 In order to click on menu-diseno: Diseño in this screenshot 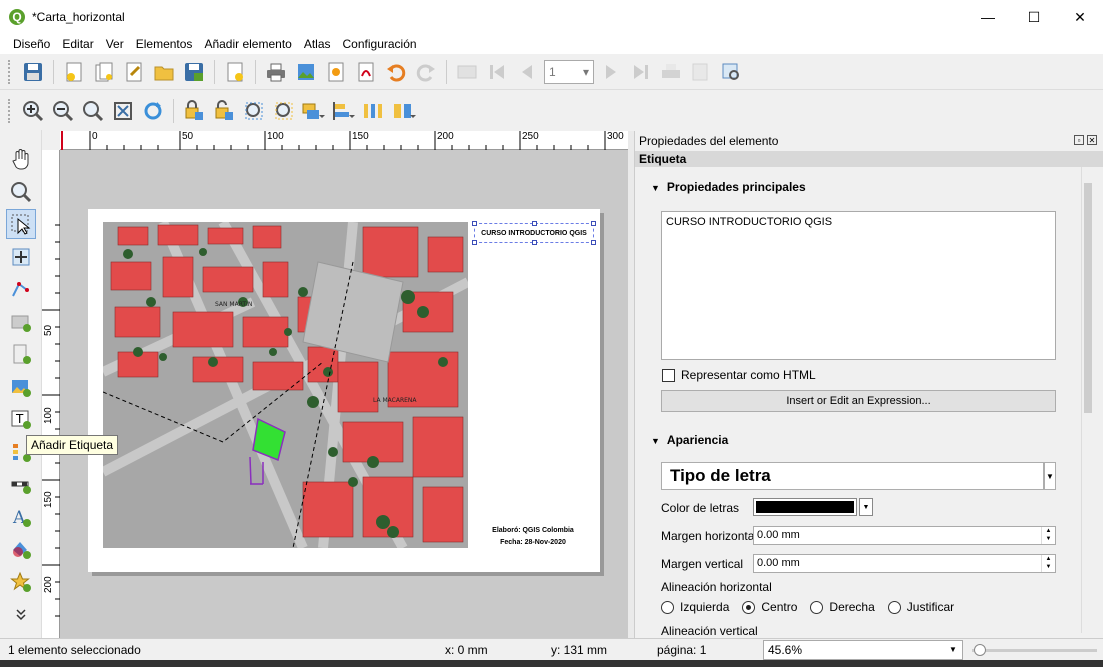, I will do `click(31, 44)`.